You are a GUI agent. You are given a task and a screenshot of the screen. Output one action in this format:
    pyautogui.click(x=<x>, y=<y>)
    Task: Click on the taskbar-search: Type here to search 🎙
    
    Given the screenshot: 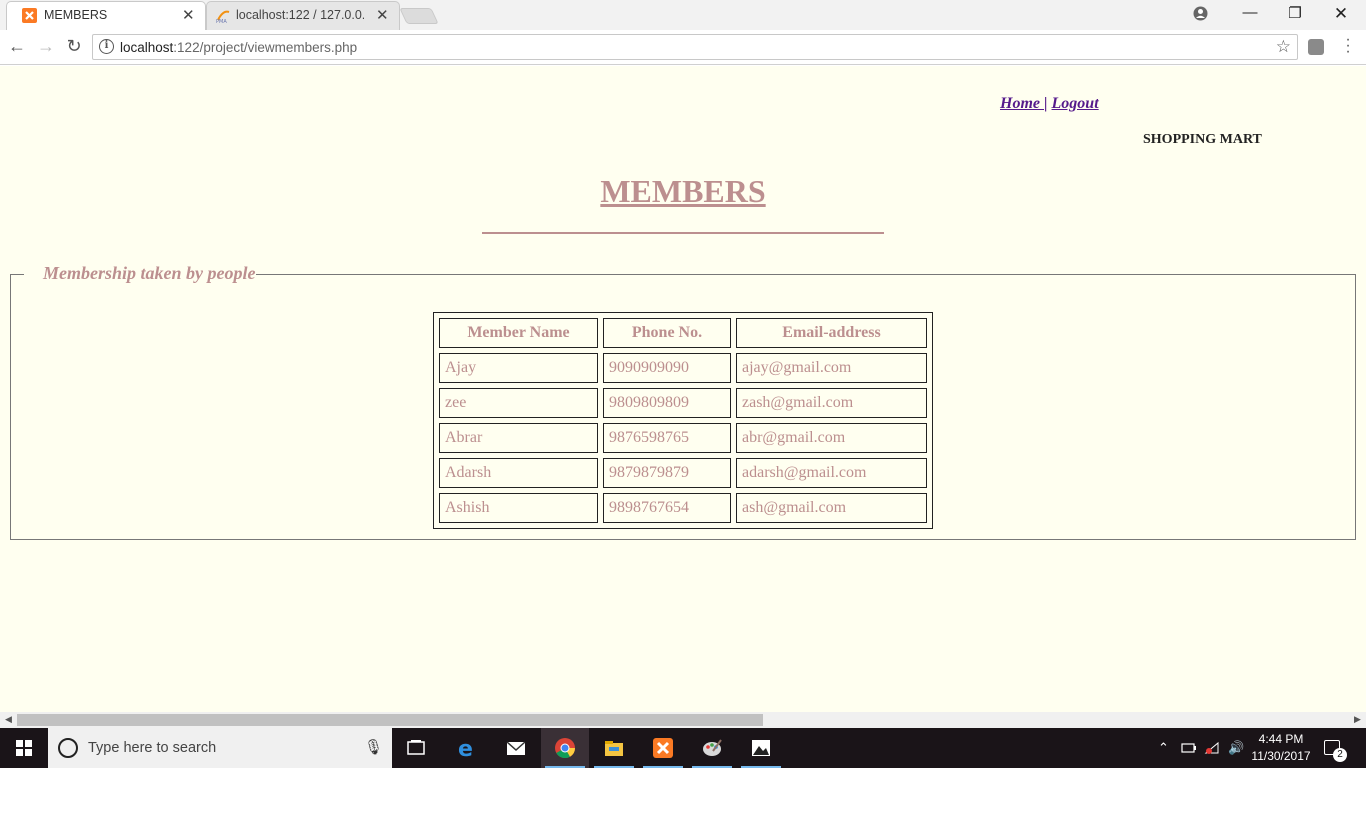 What is the action you would take?
    pyautogui.click(x=220, y=748)
    